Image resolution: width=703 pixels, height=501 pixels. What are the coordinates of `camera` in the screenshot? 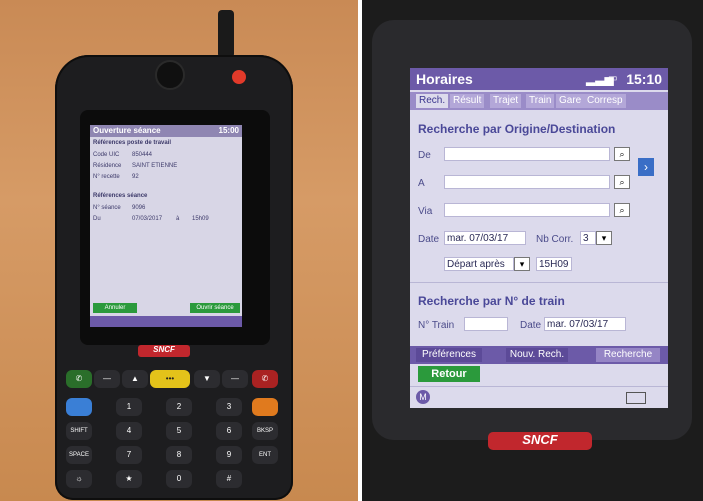 It's located at (170, 75).